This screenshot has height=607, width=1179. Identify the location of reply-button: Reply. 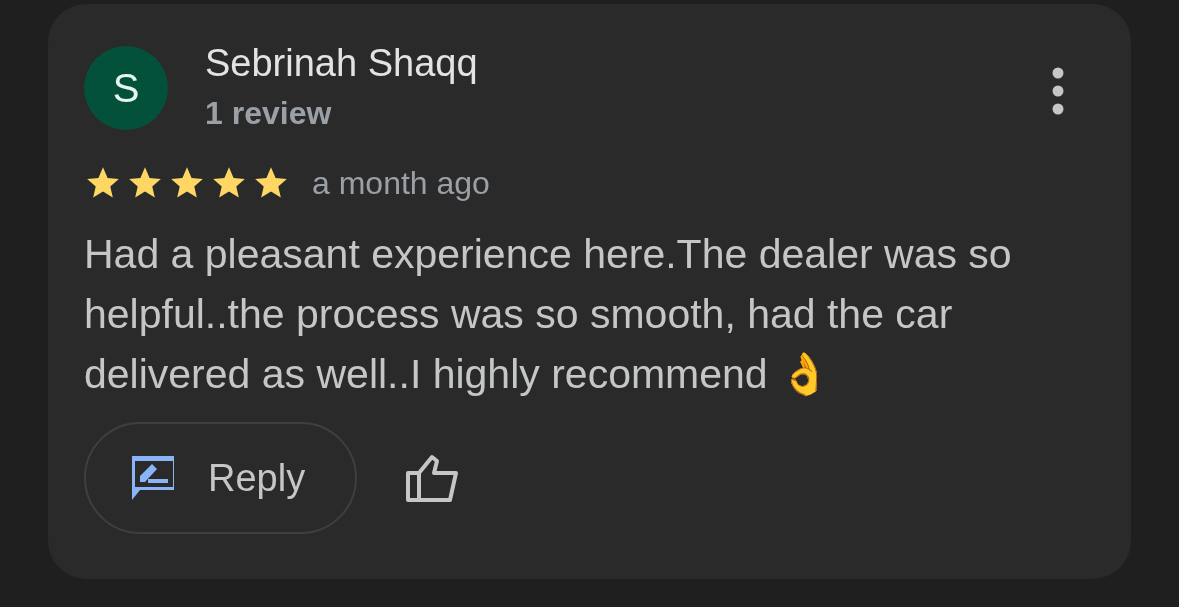
(221, 478).